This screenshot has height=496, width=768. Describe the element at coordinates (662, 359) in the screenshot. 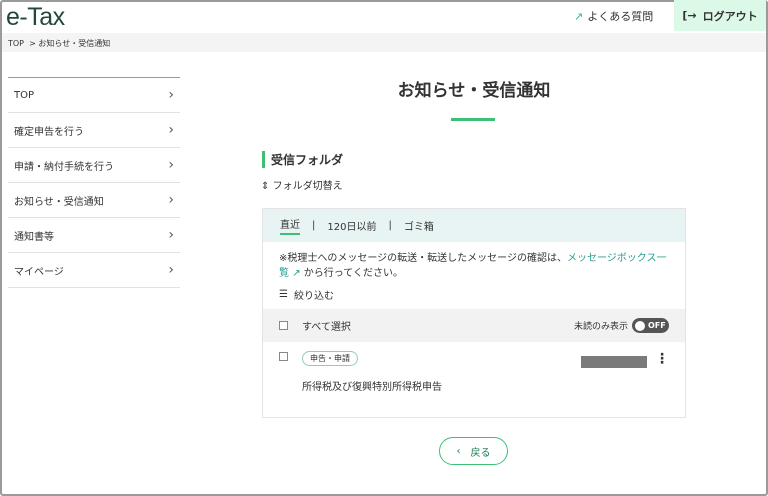

I see `more-options-icon: ⋮` at that location.